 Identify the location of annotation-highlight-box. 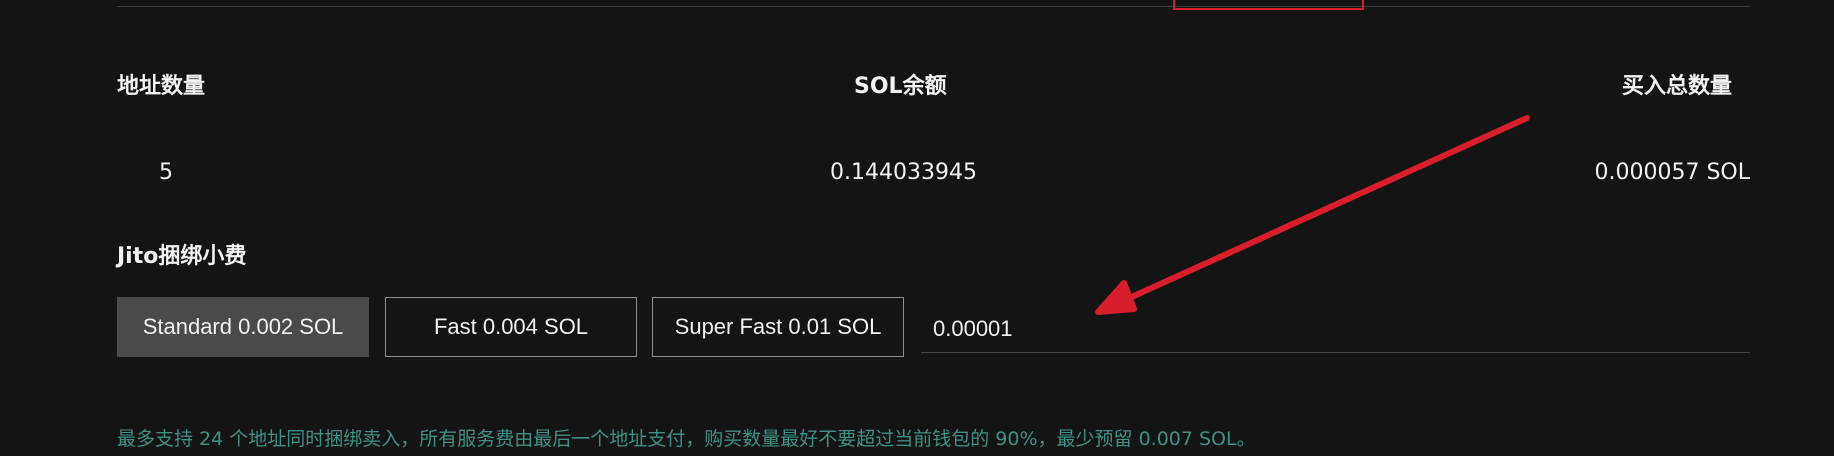
(1268, 5).